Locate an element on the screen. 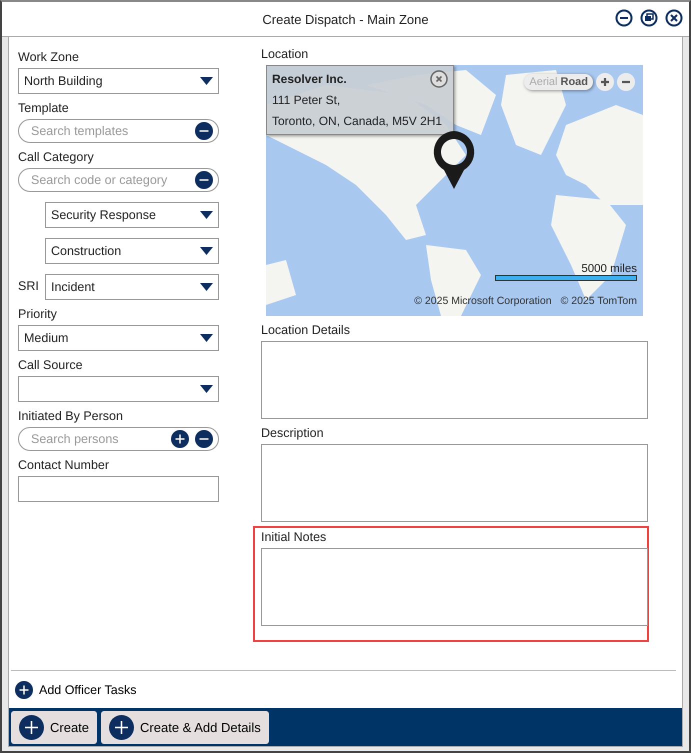  address-line: 111 Peter St, is located at coordinates (307, 100).